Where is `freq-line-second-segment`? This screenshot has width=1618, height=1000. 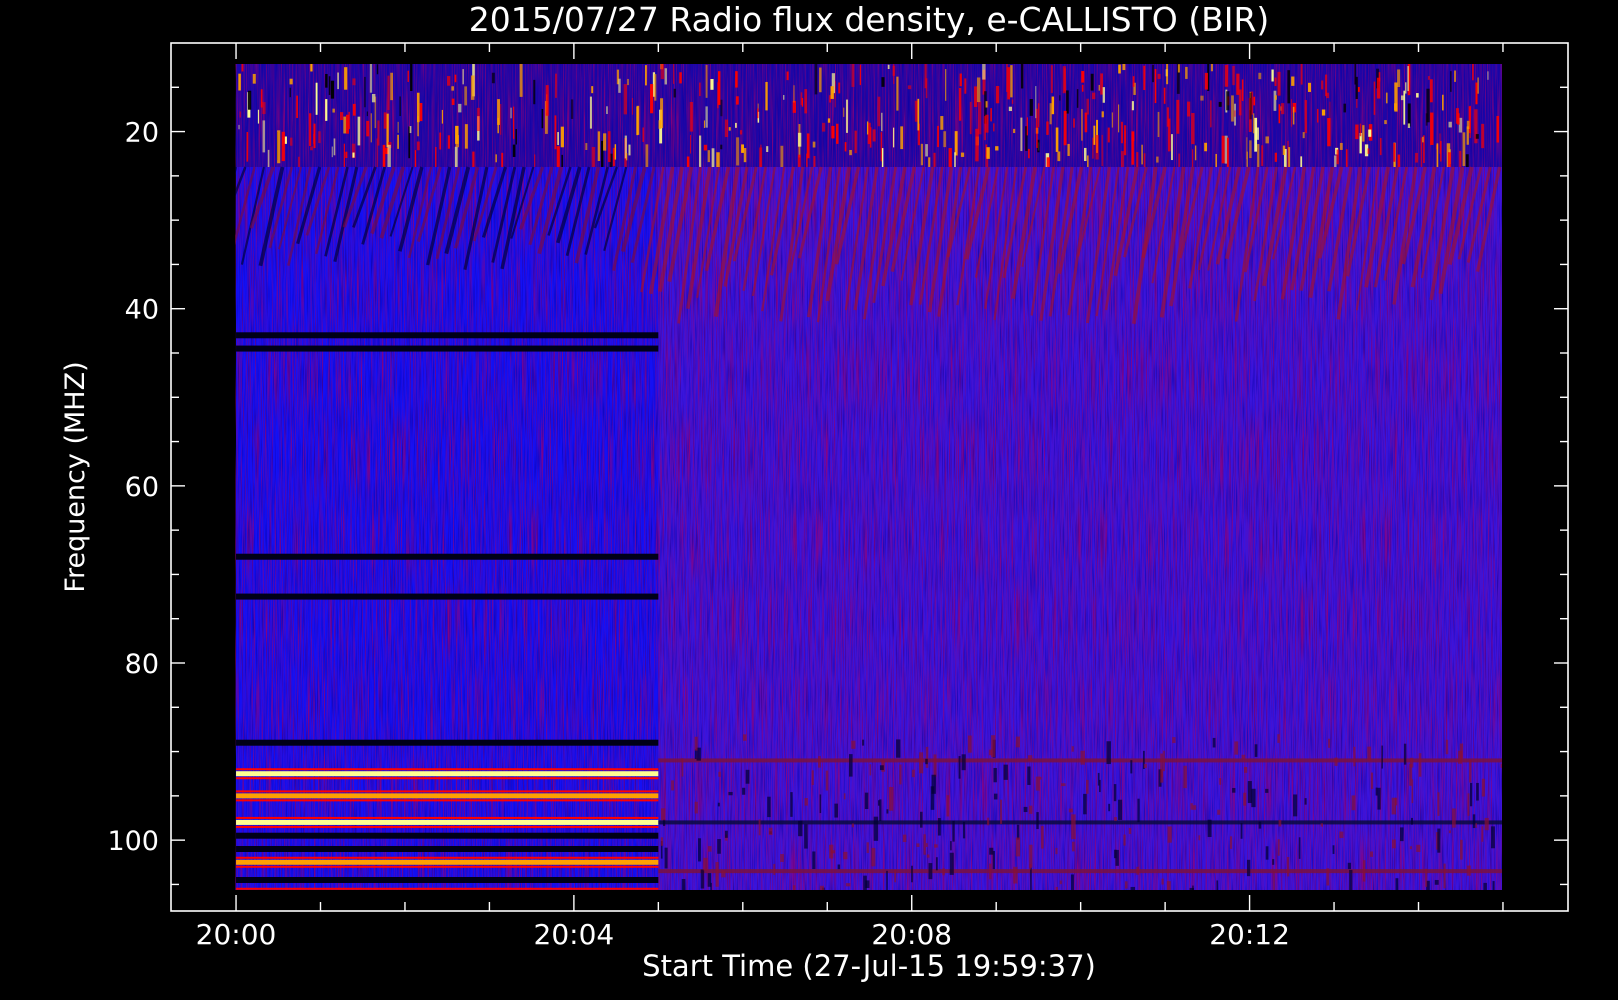 freq-line-second-segment is located at coordinates (1080, 822).